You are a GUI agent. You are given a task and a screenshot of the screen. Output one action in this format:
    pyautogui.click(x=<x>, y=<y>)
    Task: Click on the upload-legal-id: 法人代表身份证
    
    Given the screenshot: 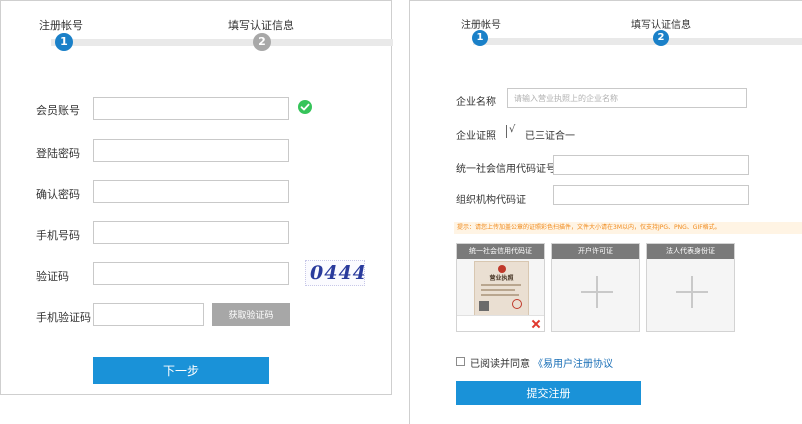 What is the action you would take?
    pyautogui.click(x=690, y=287)
    